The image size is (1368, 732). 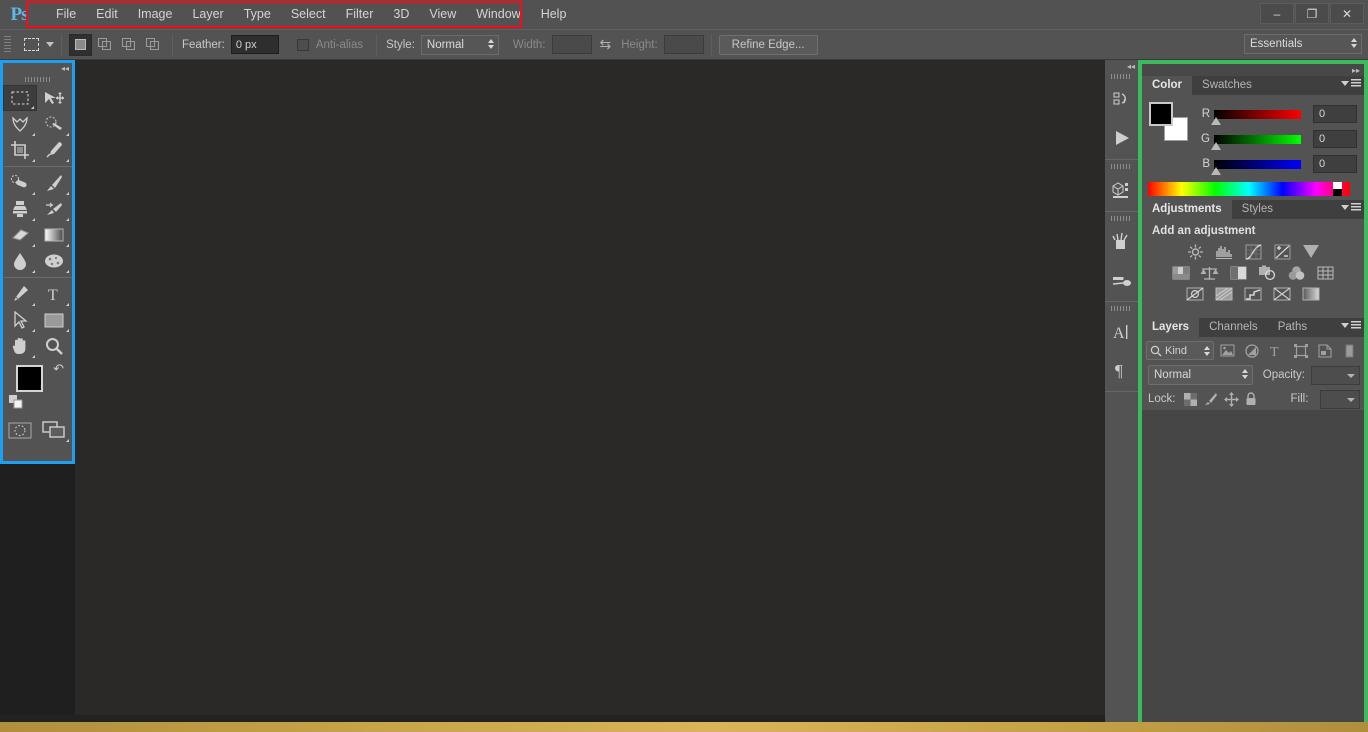 I want to click on history-panel-icon, so click(x=1121, y=100).